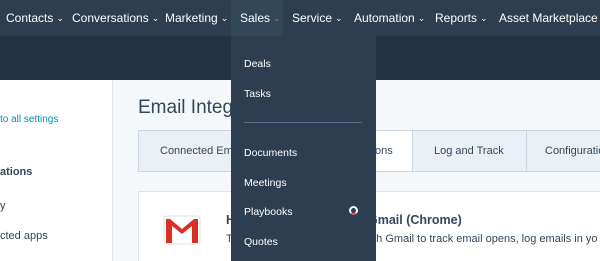 This screenshot has height=261, width=600. I want to click on nav-contacts: Contacts ⌄, so click(35, 18).